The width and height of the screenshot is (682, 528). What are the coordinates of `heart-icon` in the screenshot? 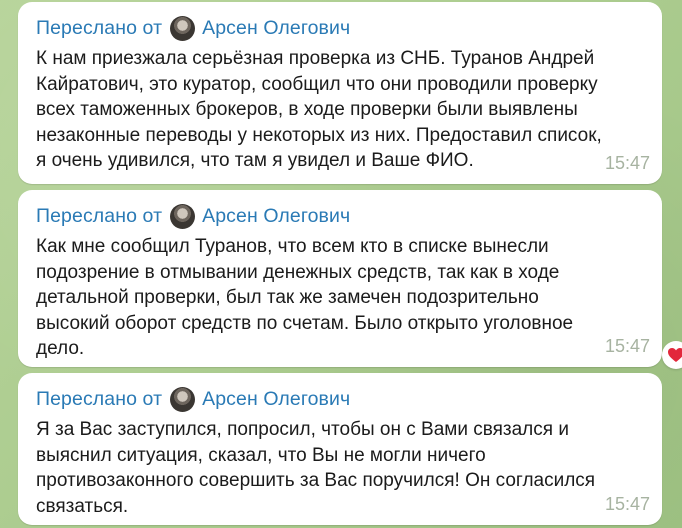 It's located at (675, 355).